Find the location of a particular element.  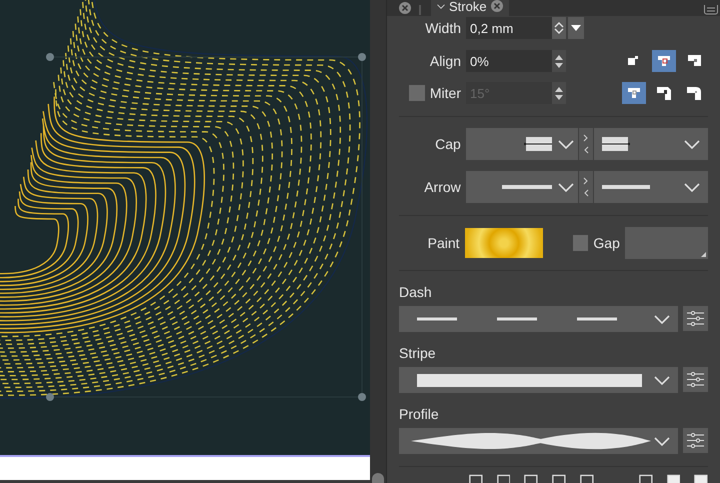

start-cap-dropdown is located at coordinates (522, 144).